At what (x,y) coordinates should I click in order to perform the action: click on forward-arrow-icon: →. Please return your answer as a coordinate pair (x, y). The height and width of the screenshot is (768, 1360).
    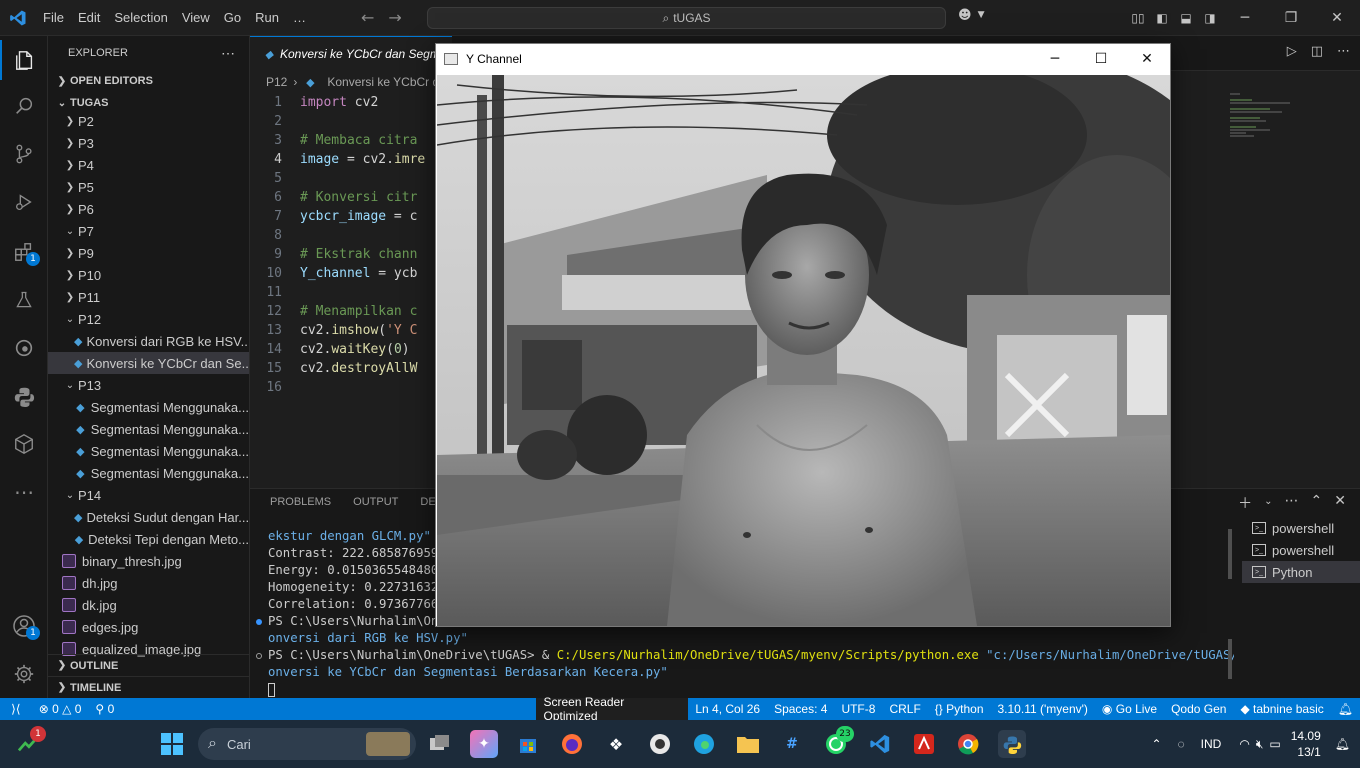
    Looking at the image, I should click on (394, 17).